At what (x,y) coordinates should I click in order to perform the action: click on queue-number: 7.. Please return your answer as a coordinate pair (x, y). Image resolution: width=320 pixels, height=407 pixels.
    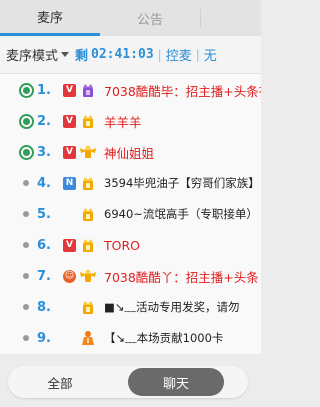
    Looking at the image, I should click on (44, 276).